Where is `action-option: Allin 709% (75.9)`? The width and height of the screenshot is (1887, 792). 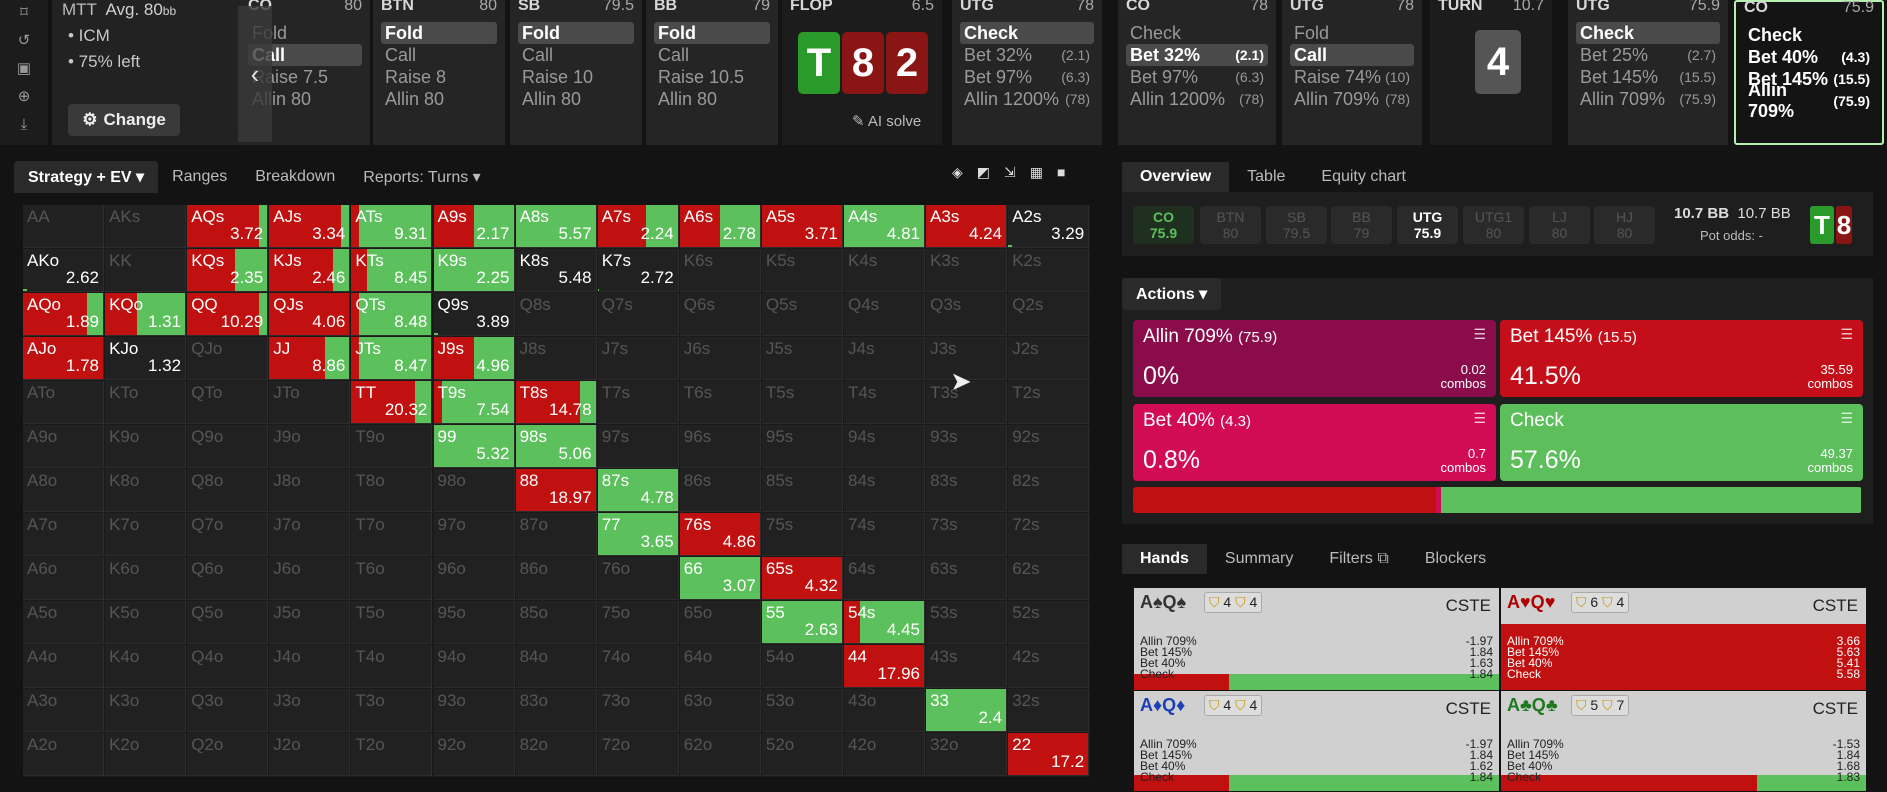
action-option: Allin 709% (75.9) is located at coordinates (1648, 99).